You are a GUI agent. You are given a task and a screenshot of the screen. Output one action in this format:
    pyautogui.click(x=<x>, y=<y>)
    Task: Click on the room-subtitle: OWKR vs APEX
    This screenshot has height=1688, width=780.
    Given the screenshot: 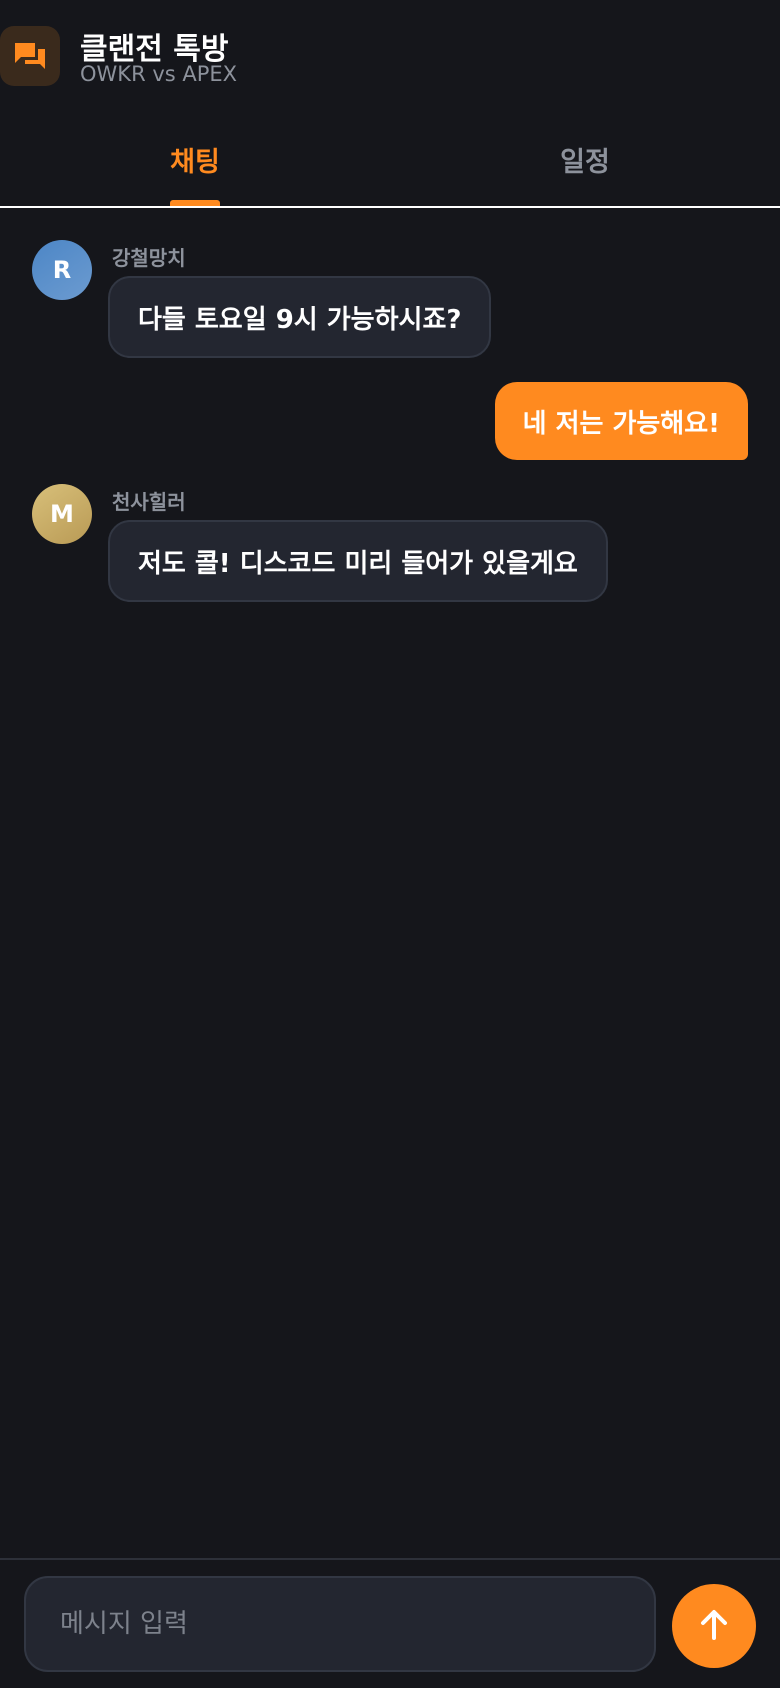 What is the action you would take?
    pyautogui.click(x=159, y=74)
    